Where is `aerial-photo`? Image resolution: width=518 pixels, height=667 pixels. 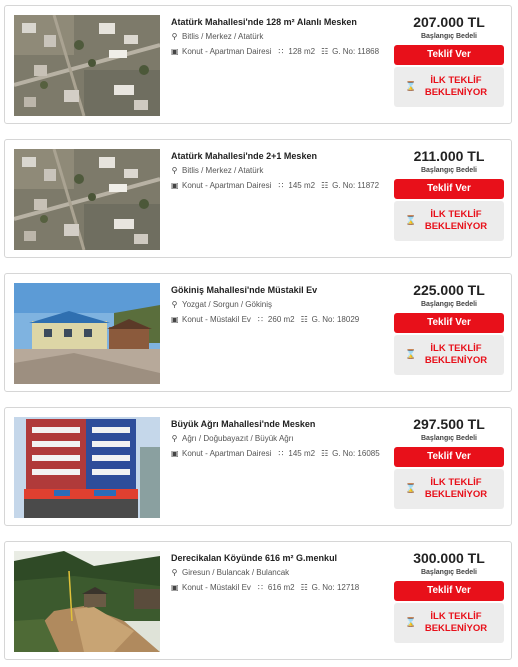
aerial-photo is located at coordinates (87, 199).